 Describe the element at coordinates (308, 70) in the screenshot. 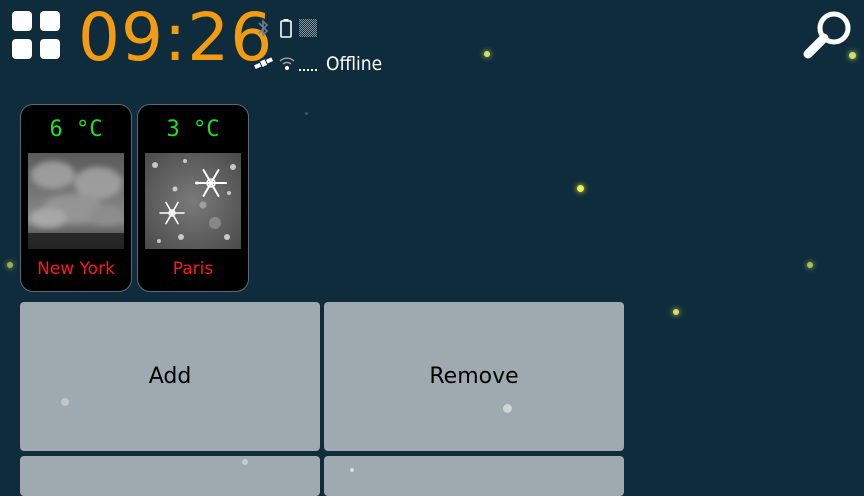

I see `signal-strength-dots-icon` at that location.